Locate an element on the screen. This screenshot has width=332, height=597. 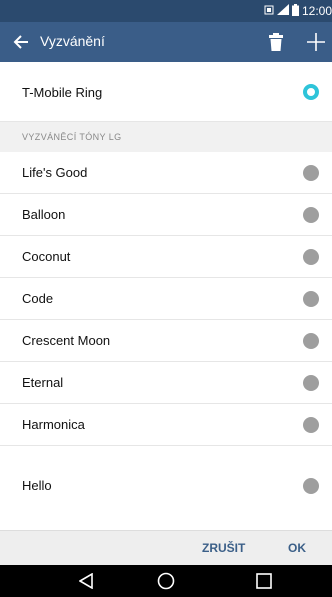
nav-recents-button is located at coordinates (264, 581).